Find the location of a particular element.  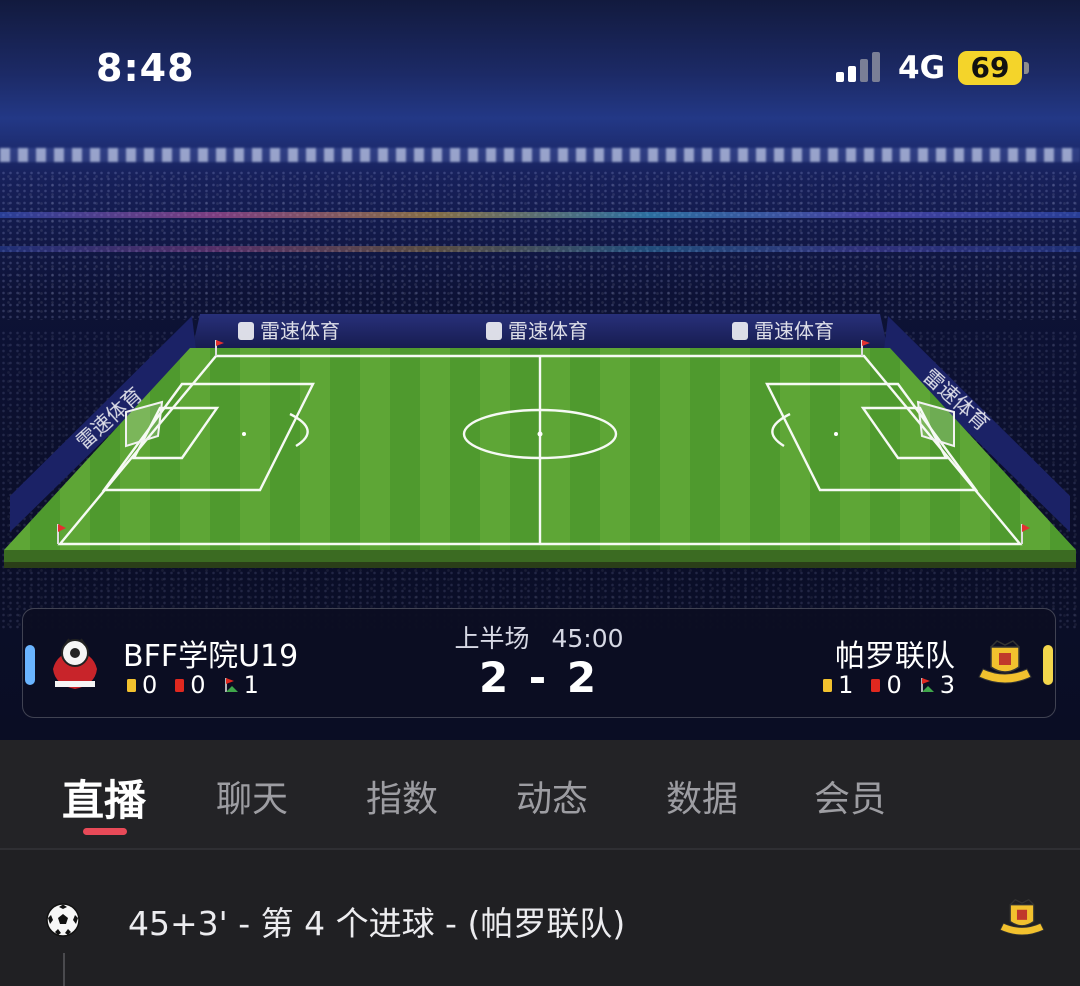

away-corner-count: 3 is located at coordinates (947, 685).